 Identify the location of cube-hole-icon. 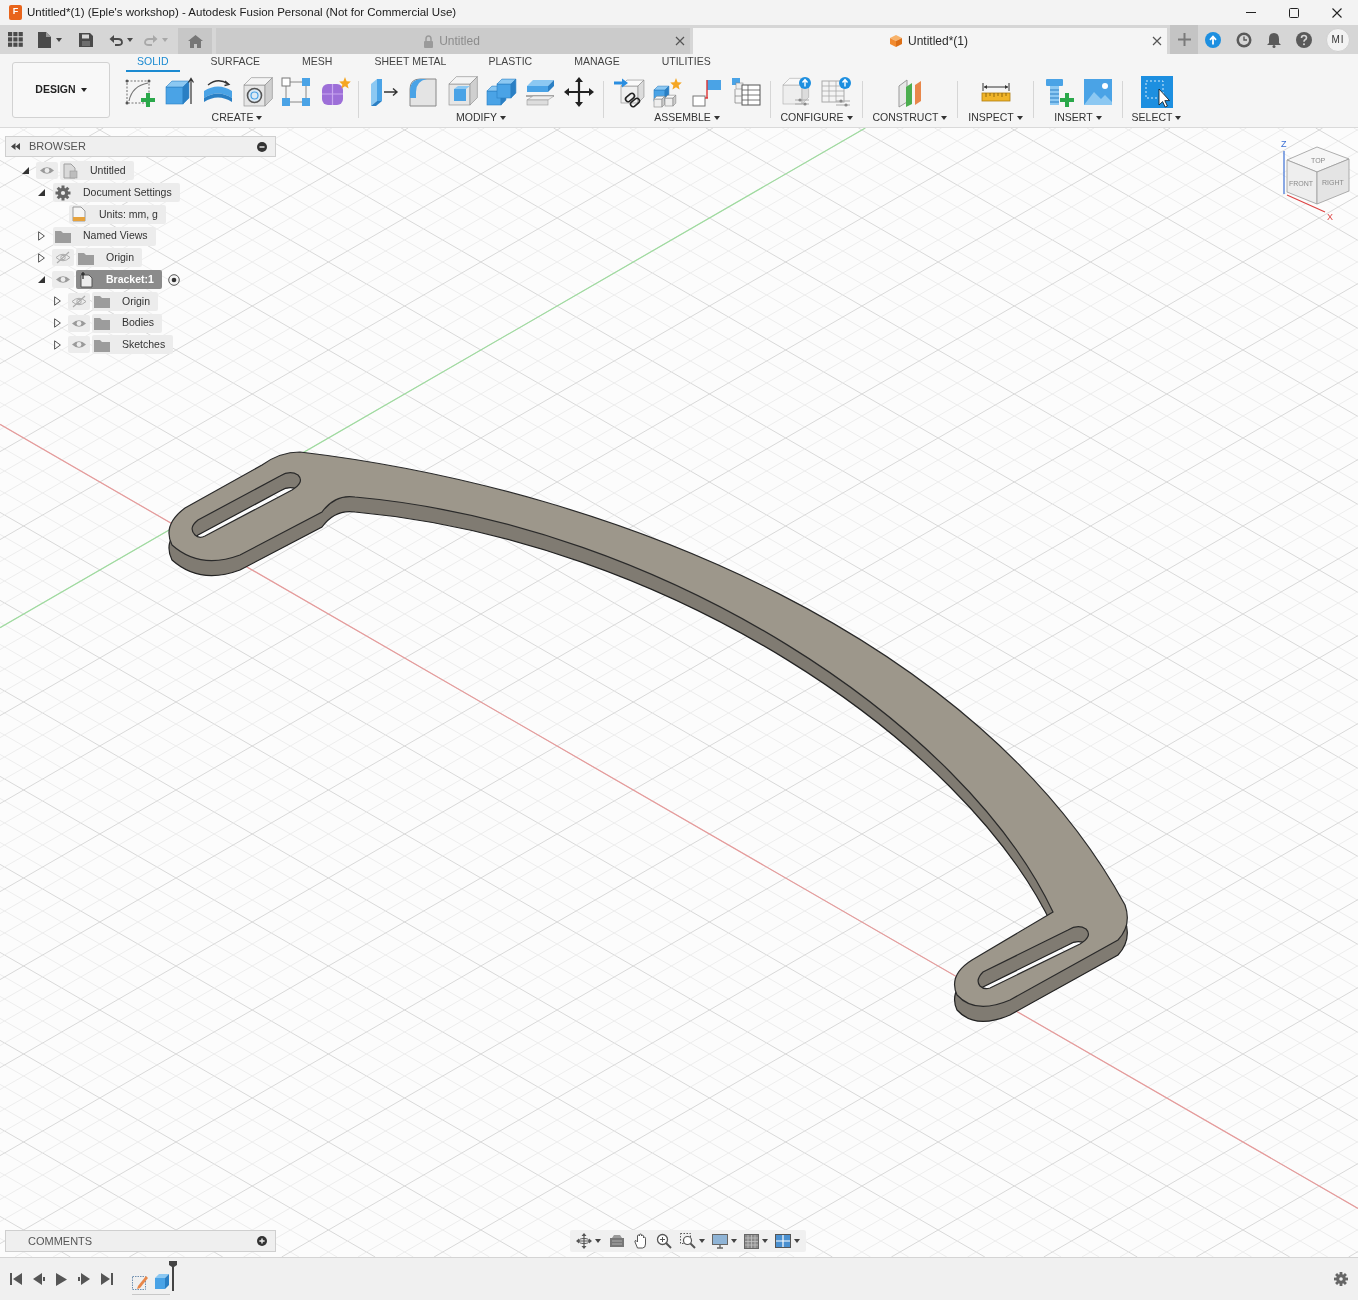
(256, 92).